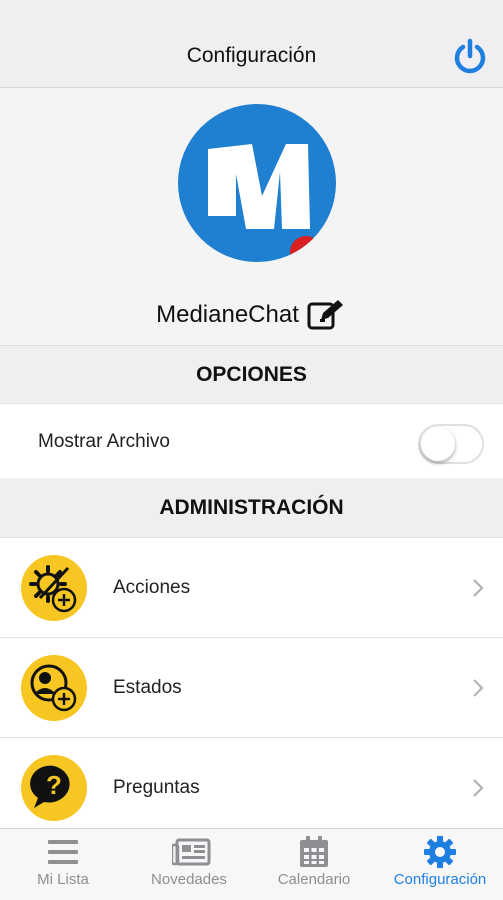  What do you see at coordinates (227, 314) in the screenshot?
I see `profile-name: MedianeChat` at bounding box center [227, 314].